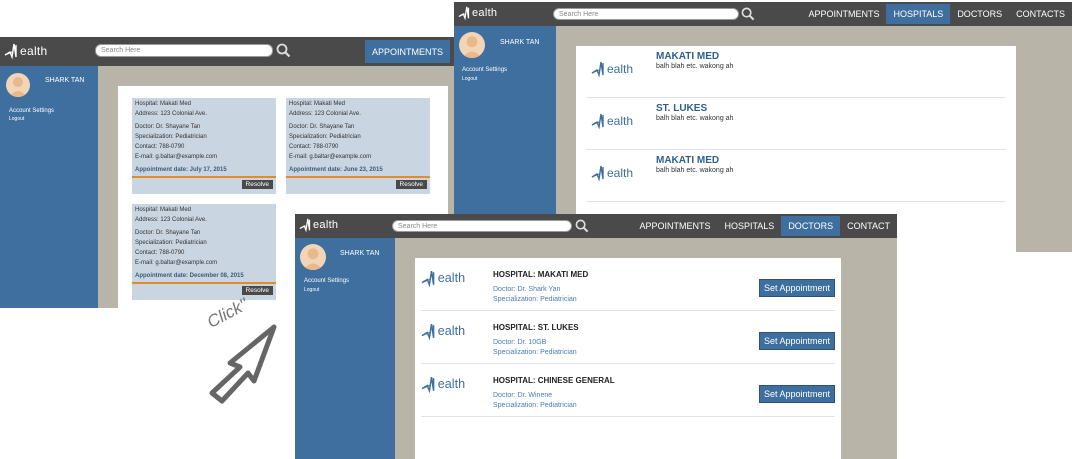 This screenshot has height=459, width=1072. I want to click on main-nav: APPOINTMENTS HOSPITALS DOCTORS CONTACT, so click(764, 226).